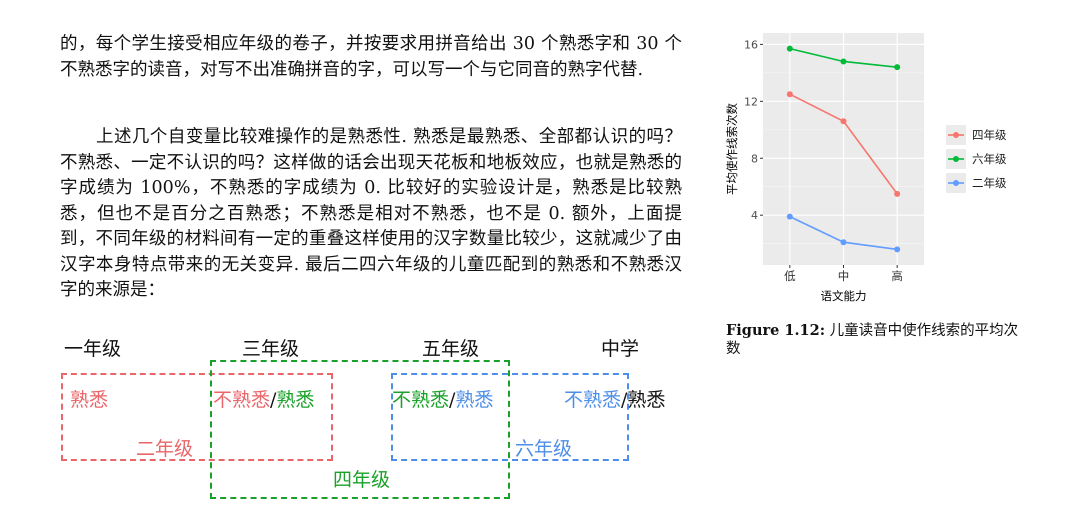  I want to click on middle-school-unfamiliar: 不熟悉, so click(593, 400).